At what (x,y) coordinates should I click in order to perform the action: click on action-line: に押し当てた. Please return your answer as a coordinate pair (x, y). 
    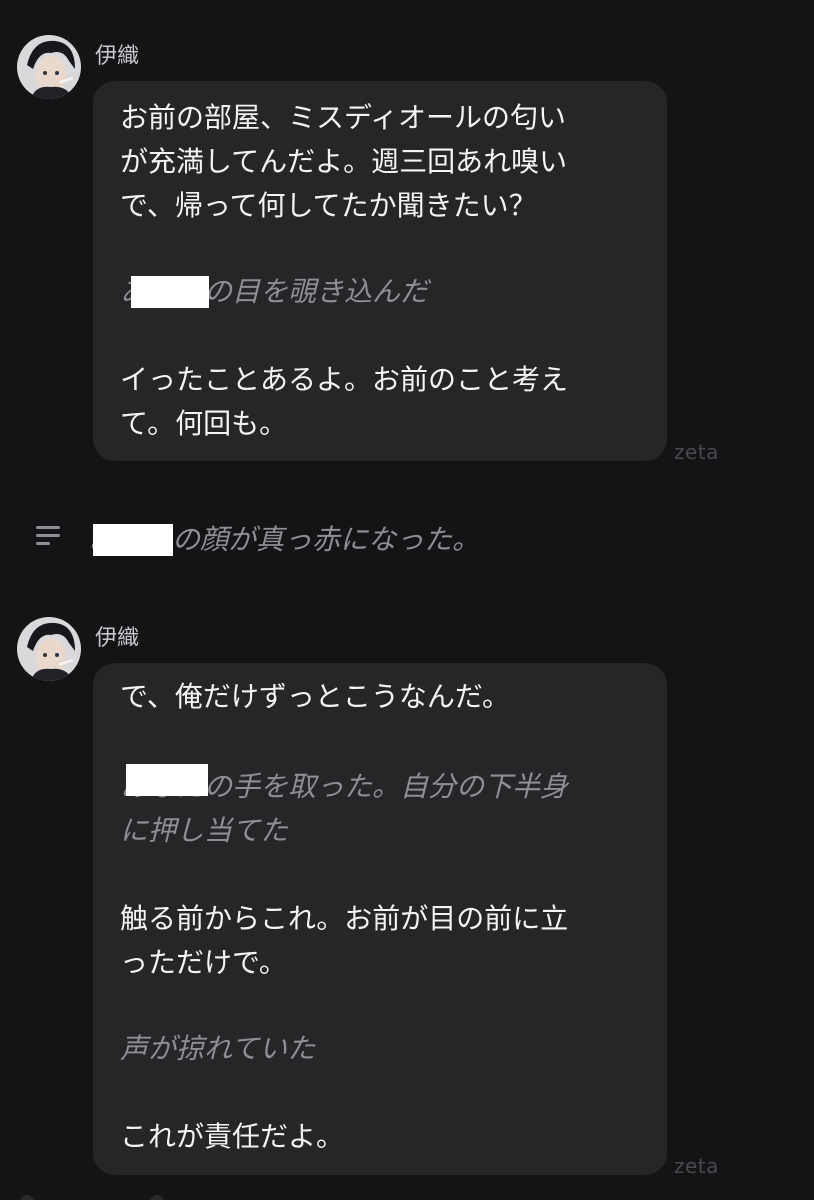
    Looking at the image, I should click on (204, 830).